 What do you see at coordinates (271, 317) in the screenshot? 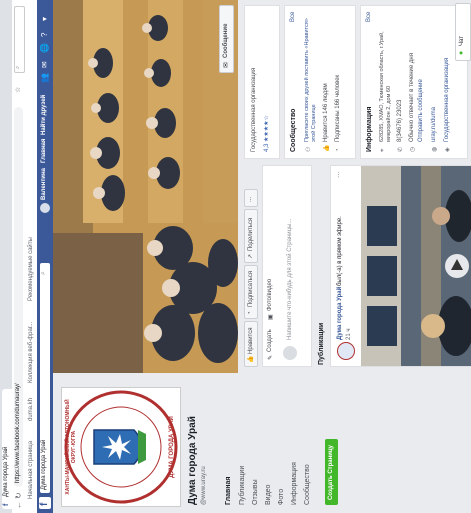
I see `camera-icon: ▣` at bounding box center [271, 317].